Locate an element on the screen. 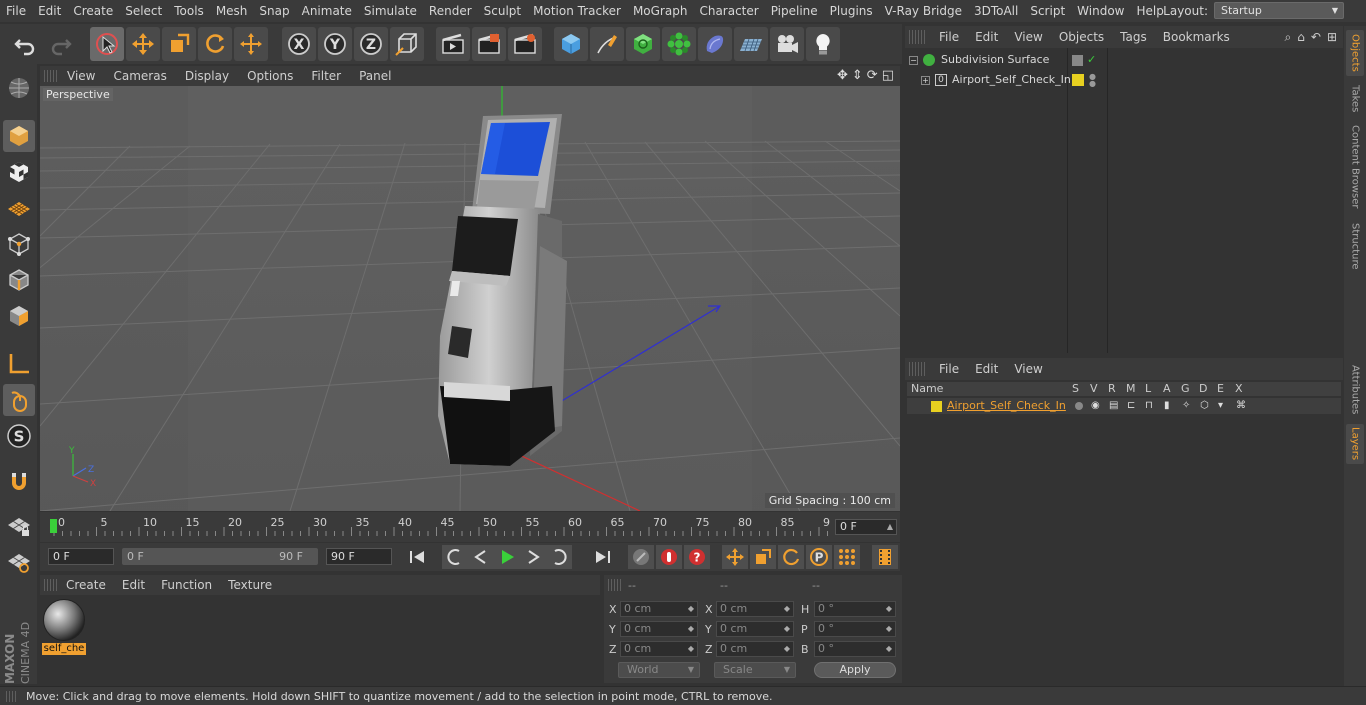  menu-sculpt: Sculpt is located at coordinates (502, 11).